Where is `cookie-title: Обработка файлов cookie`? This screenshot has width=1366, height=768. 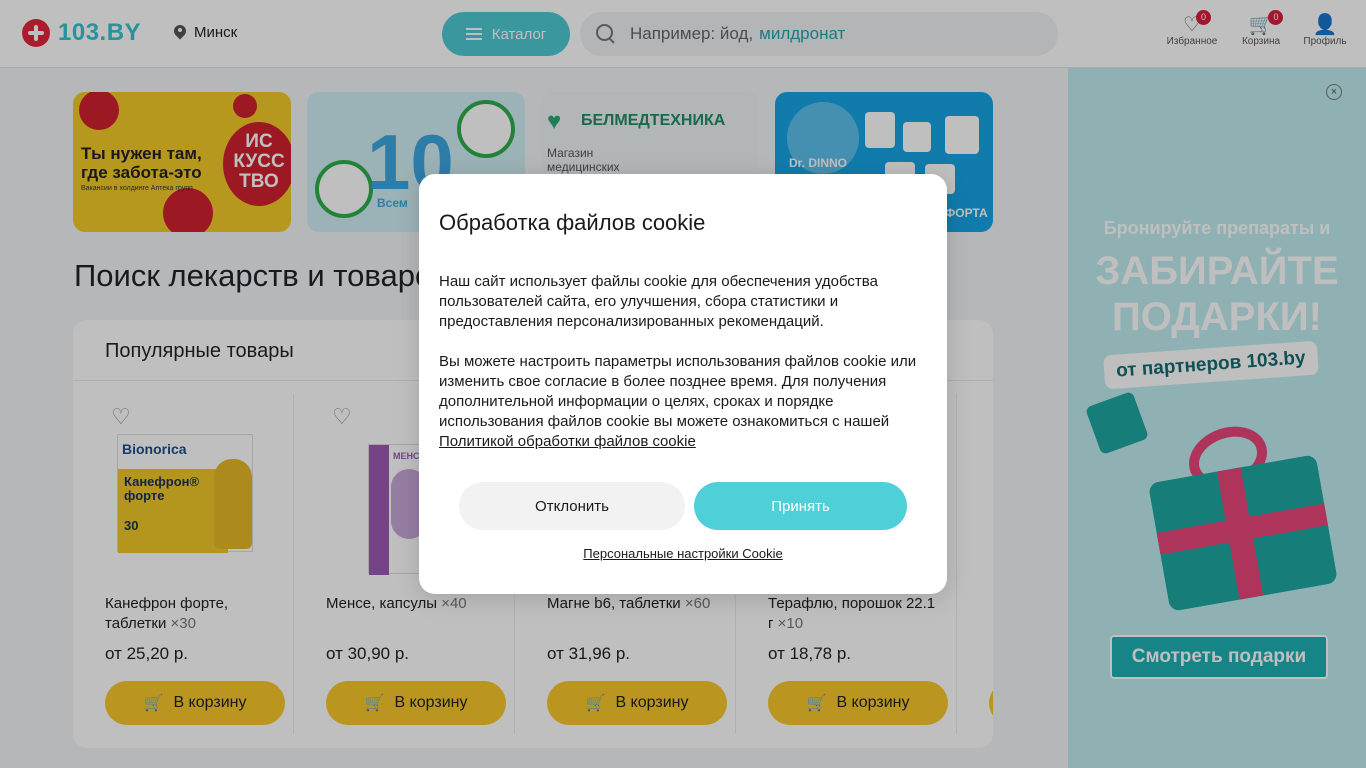 cookie-title: Обработка файлов cookie is located at coordinates (572, 222).